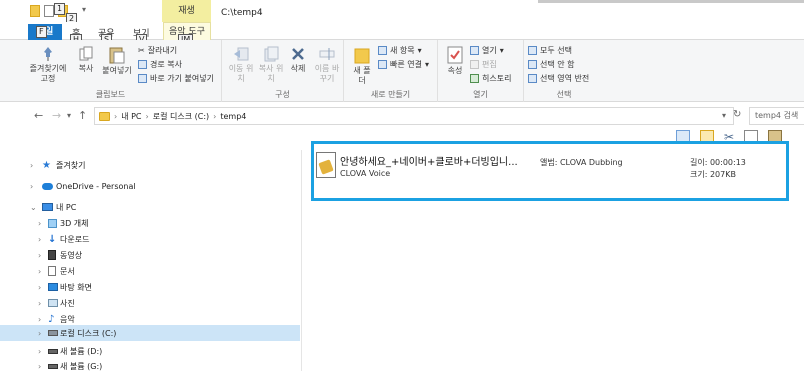 This screenshot has height=371, width=804. Describe the element at coordinates (414, 116) in the screenshot. I see `address-bar: › 내 PC › 로컬 디스크 (C:) › temp4` at that location.